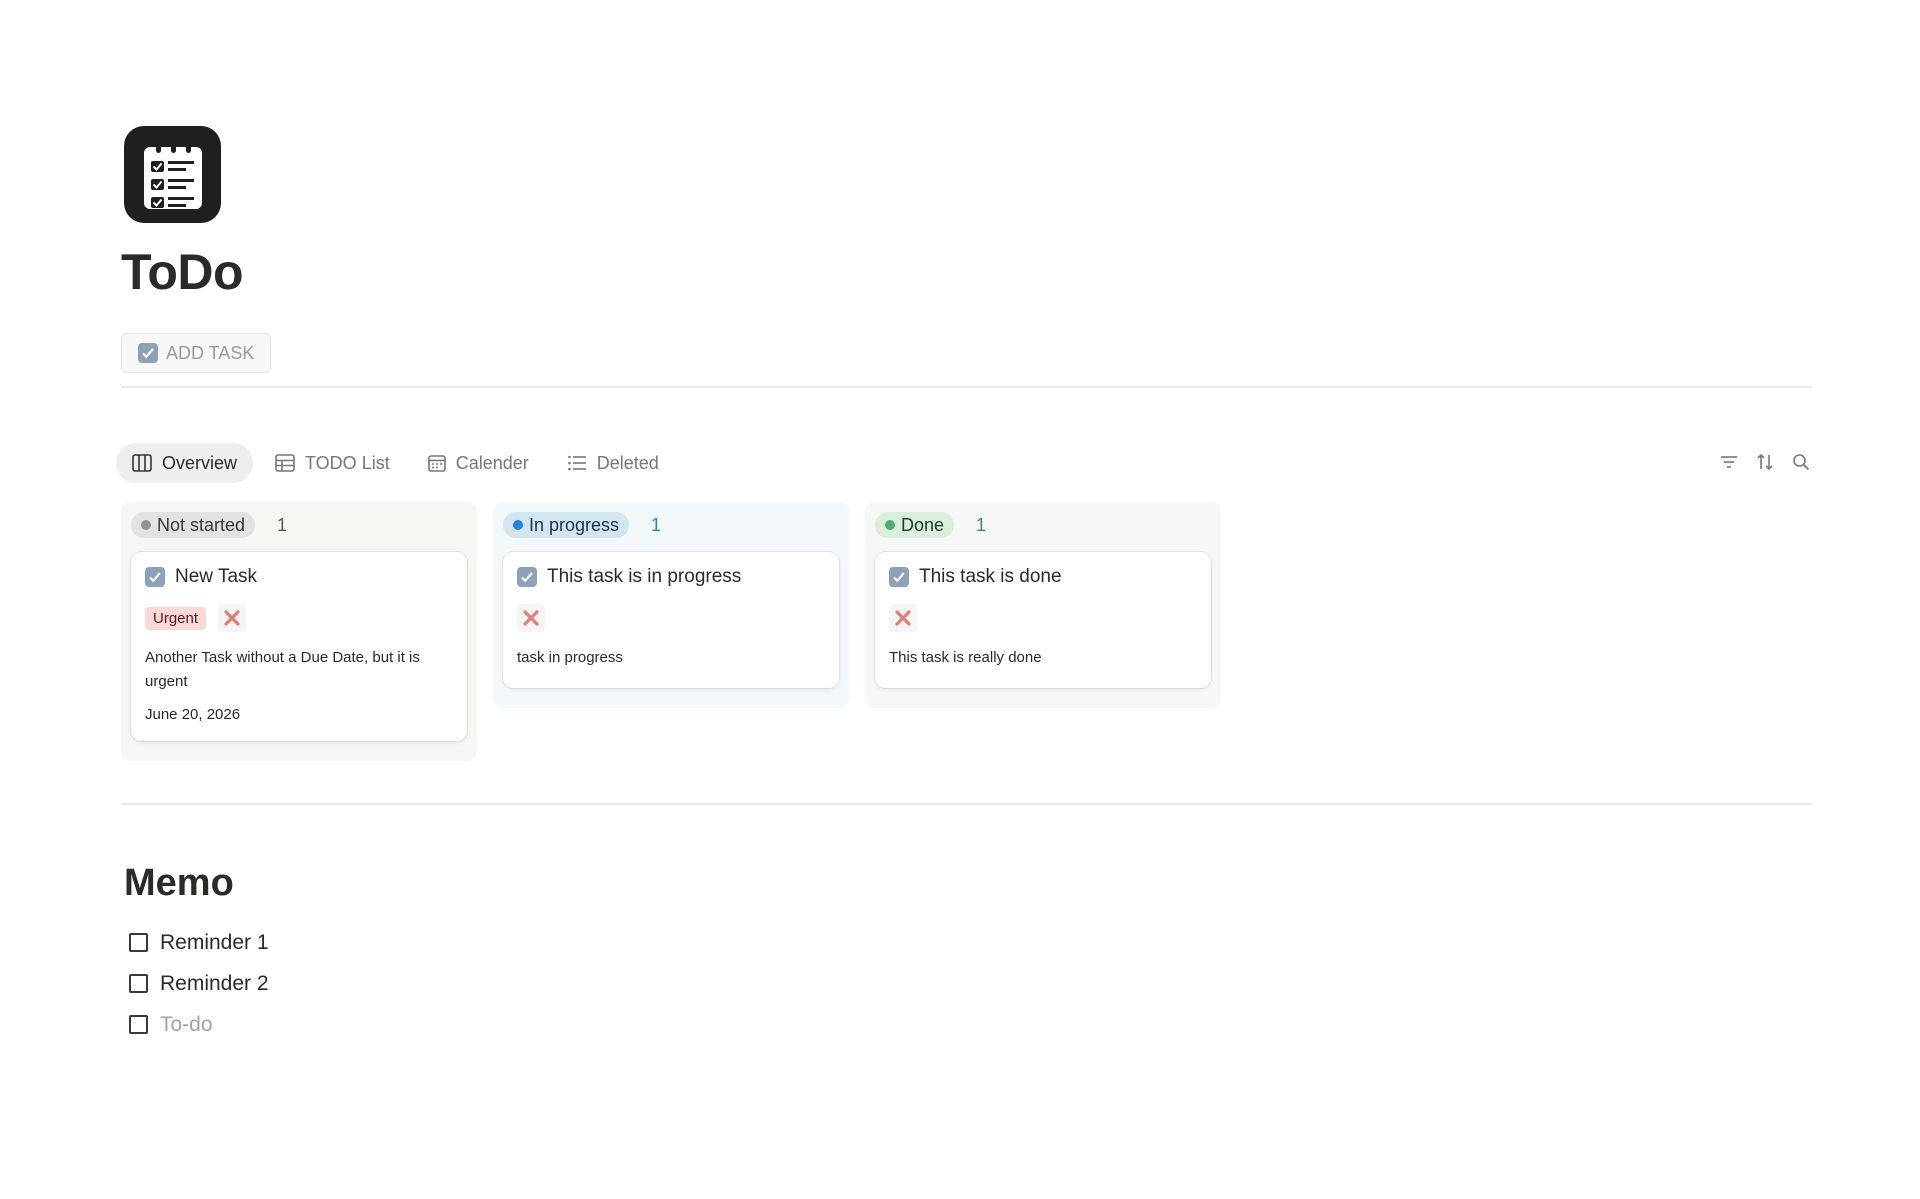 The height and width of the screenshot is (1199, 1920). I want to click on table-icon, so click(285, 463).